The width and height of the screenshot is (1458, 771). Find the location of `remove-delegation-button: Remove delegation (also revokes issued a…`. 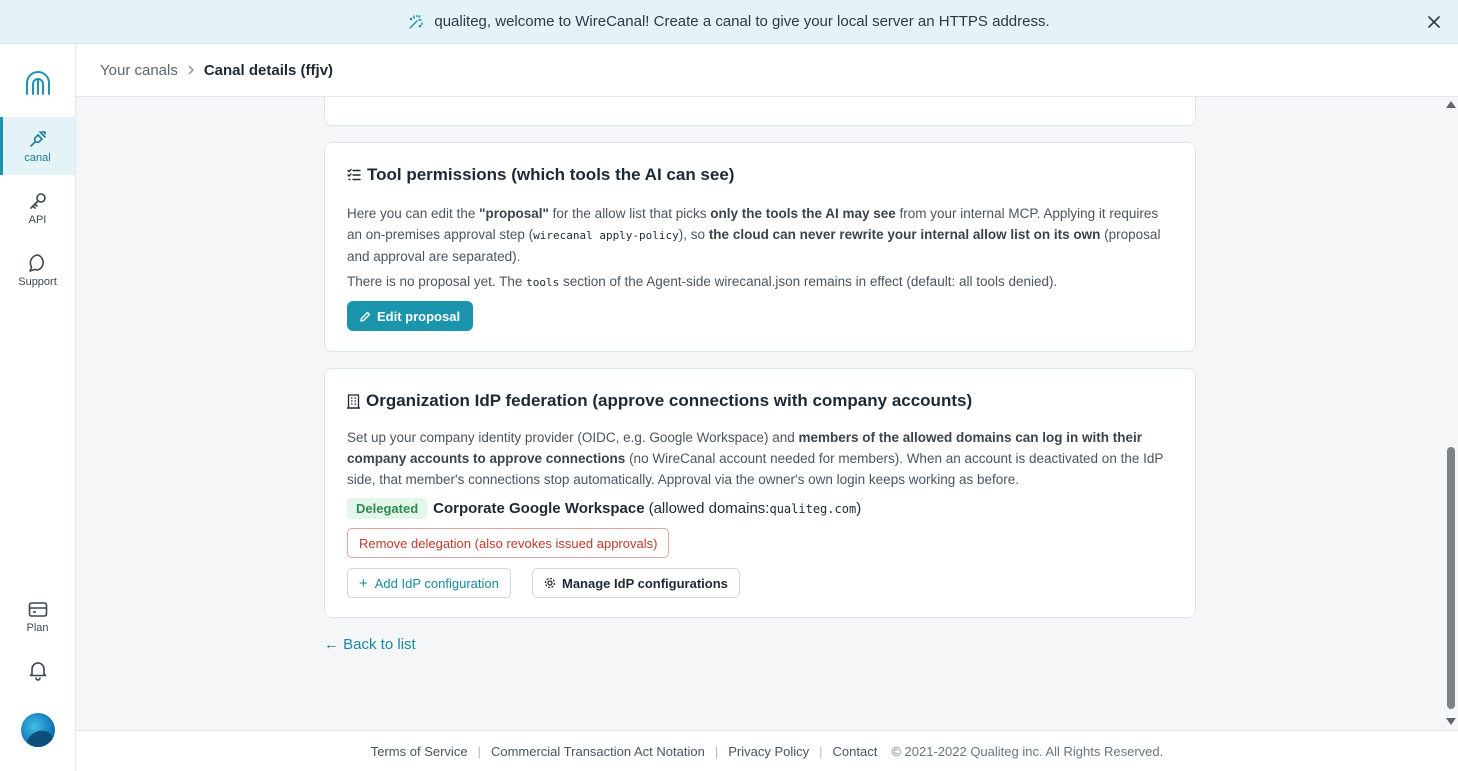

remove-delegation-button: Remove delegation (also revokes issued a… is located at coordinates (508, 543).